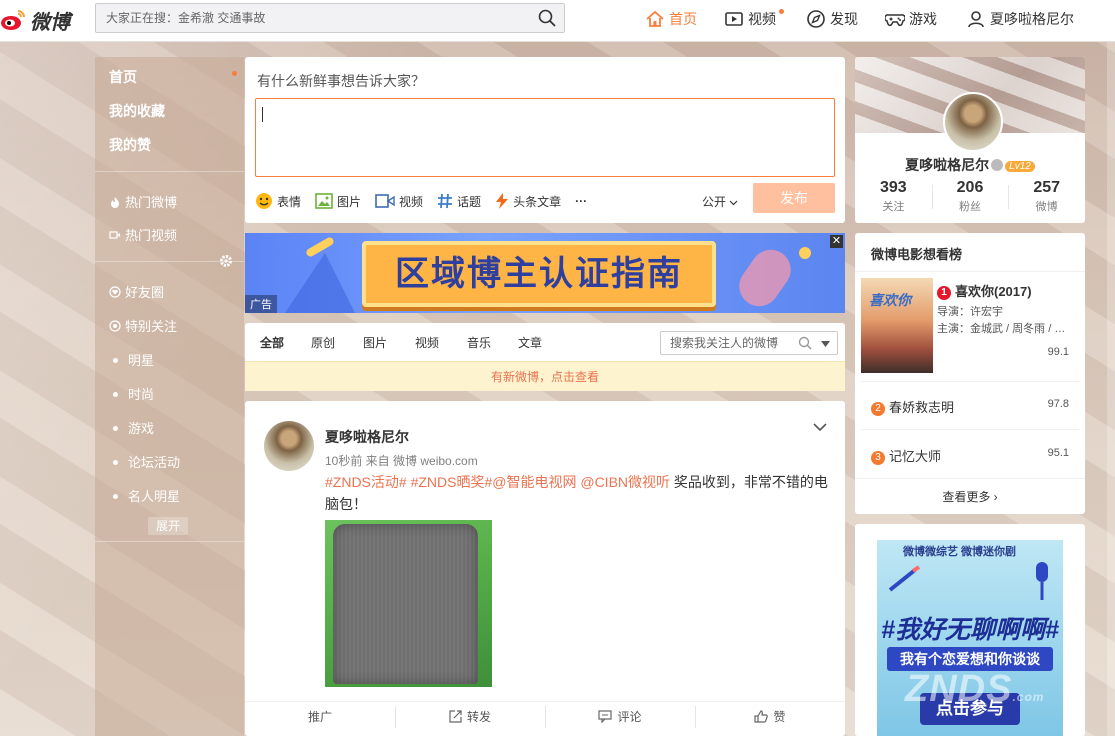  Describe the element at coordinates (278, 201) in the screenshot. I see `emoji-tool: 表情` at that location.